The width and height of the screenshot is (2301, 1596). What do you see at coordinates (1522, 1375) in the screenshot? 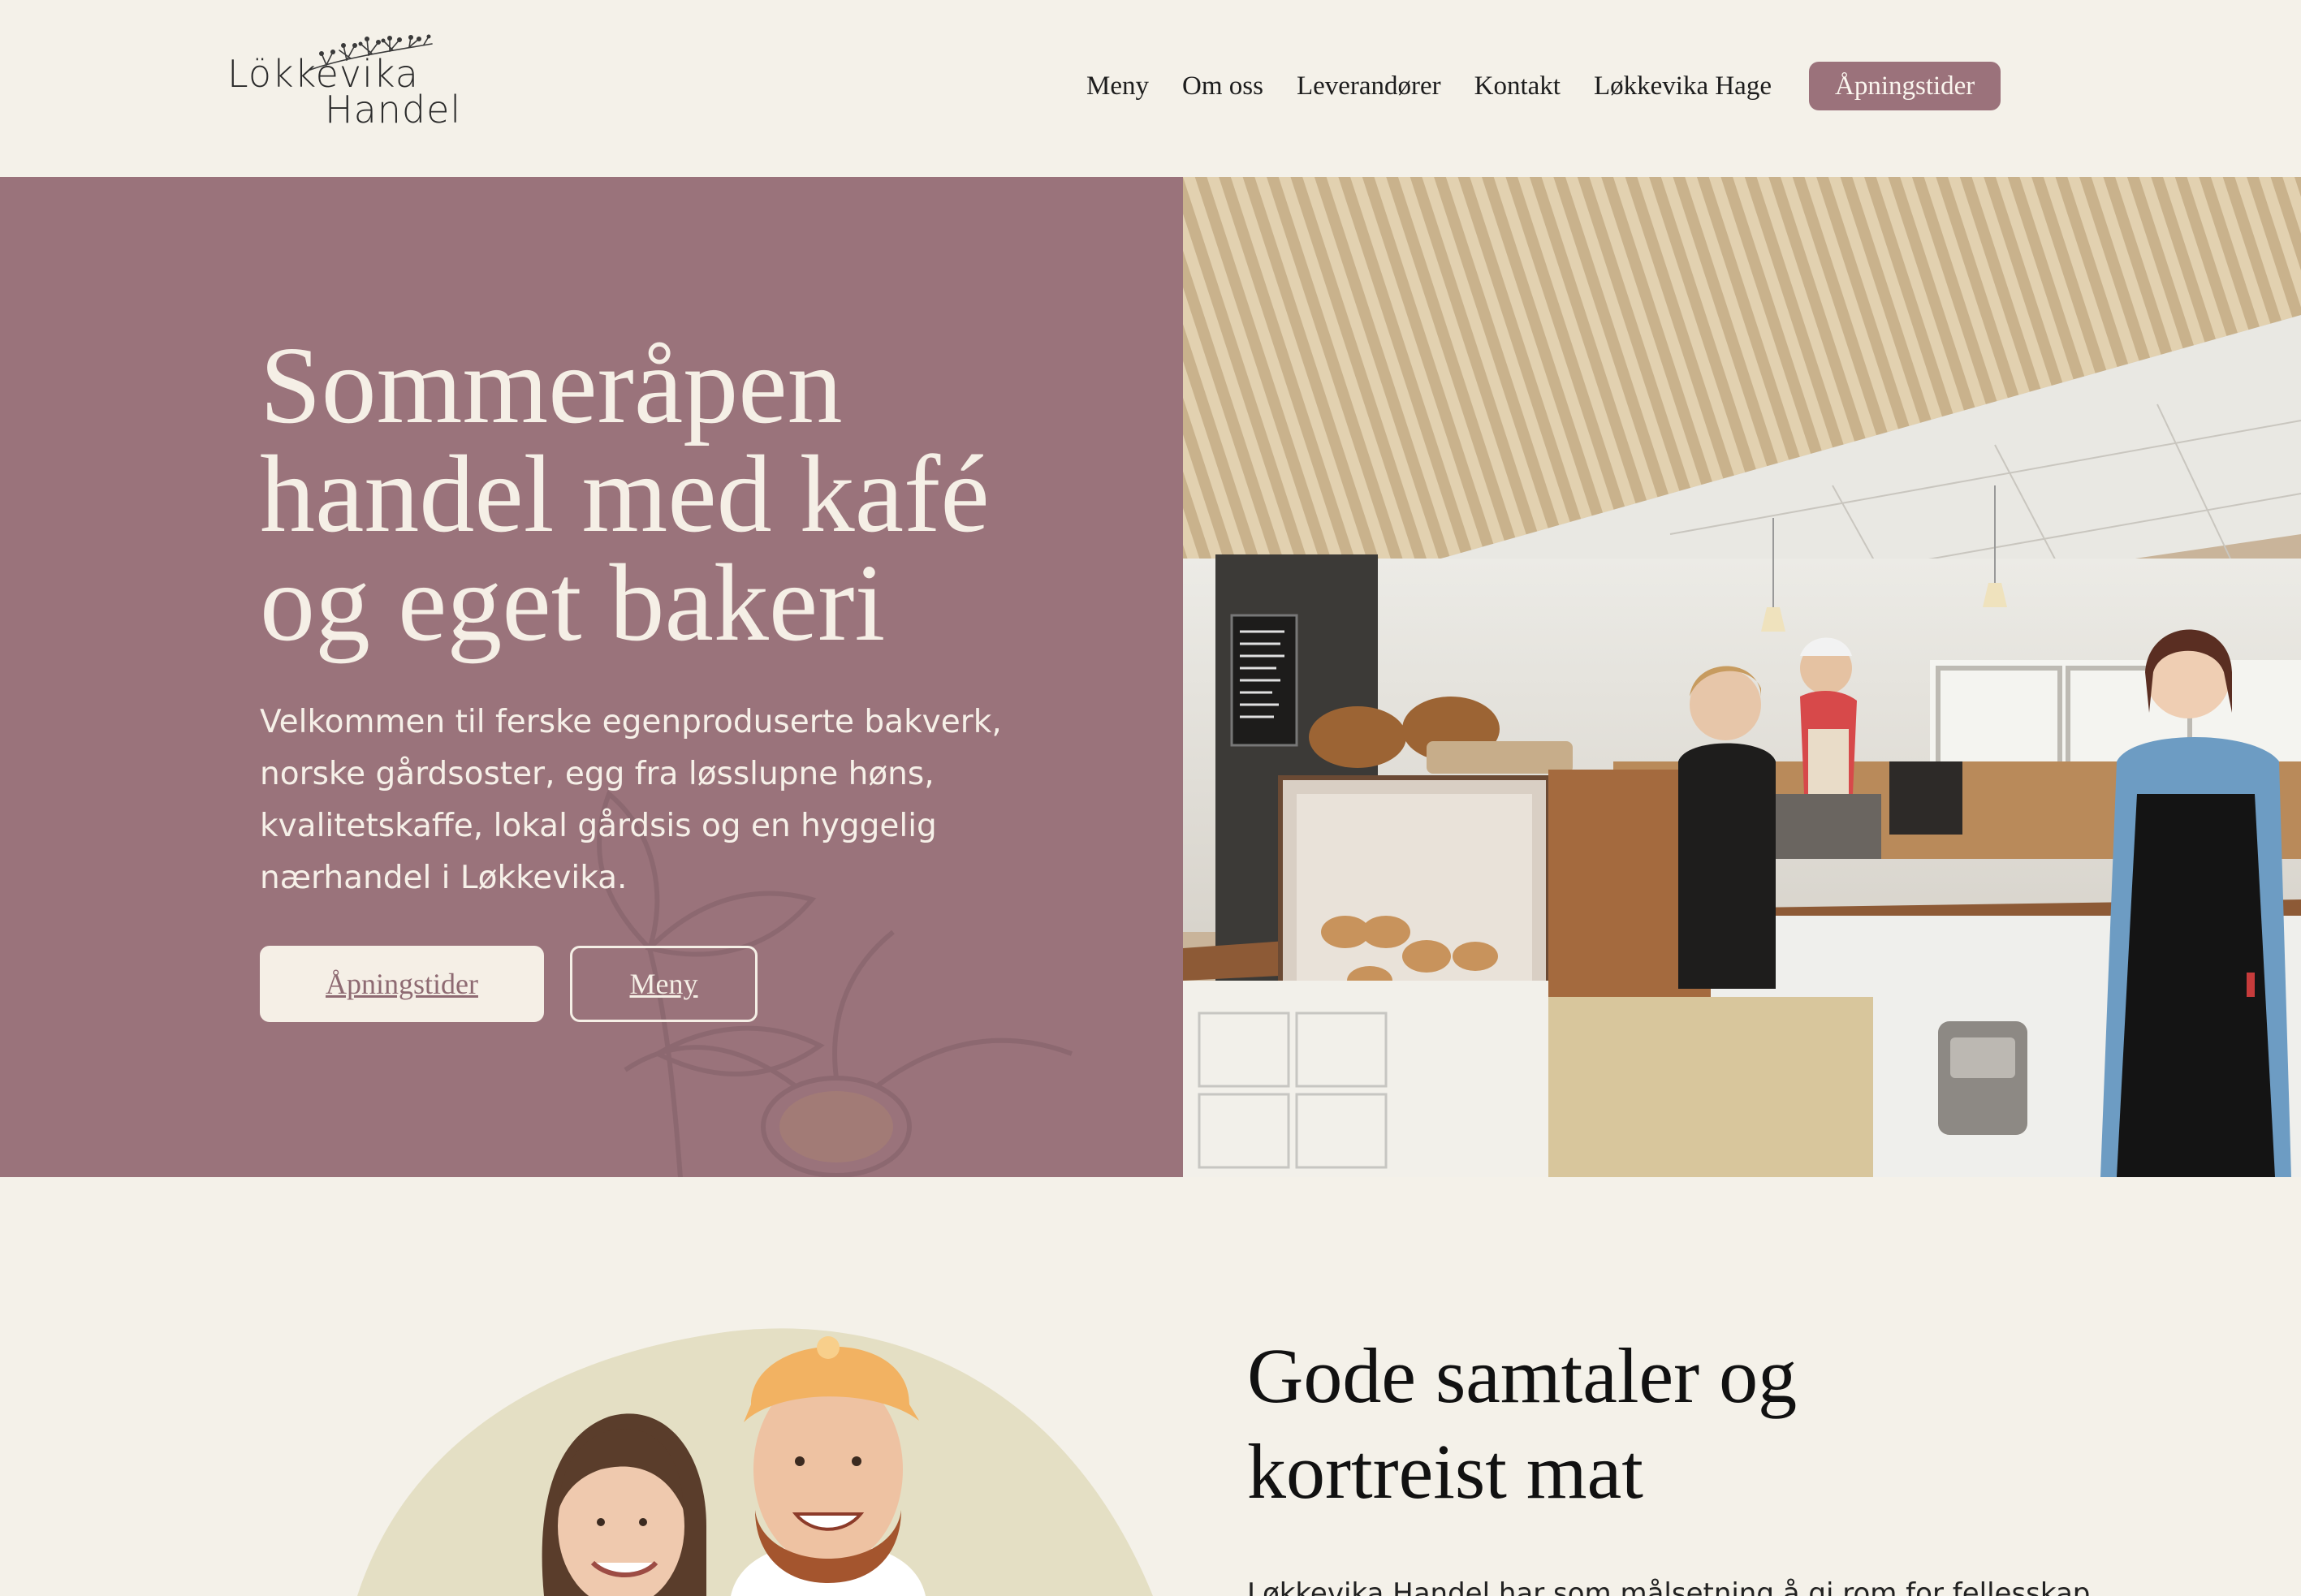
I see `about-heading-line: Gode samtaler og` at bounding box center [1522, 1375].